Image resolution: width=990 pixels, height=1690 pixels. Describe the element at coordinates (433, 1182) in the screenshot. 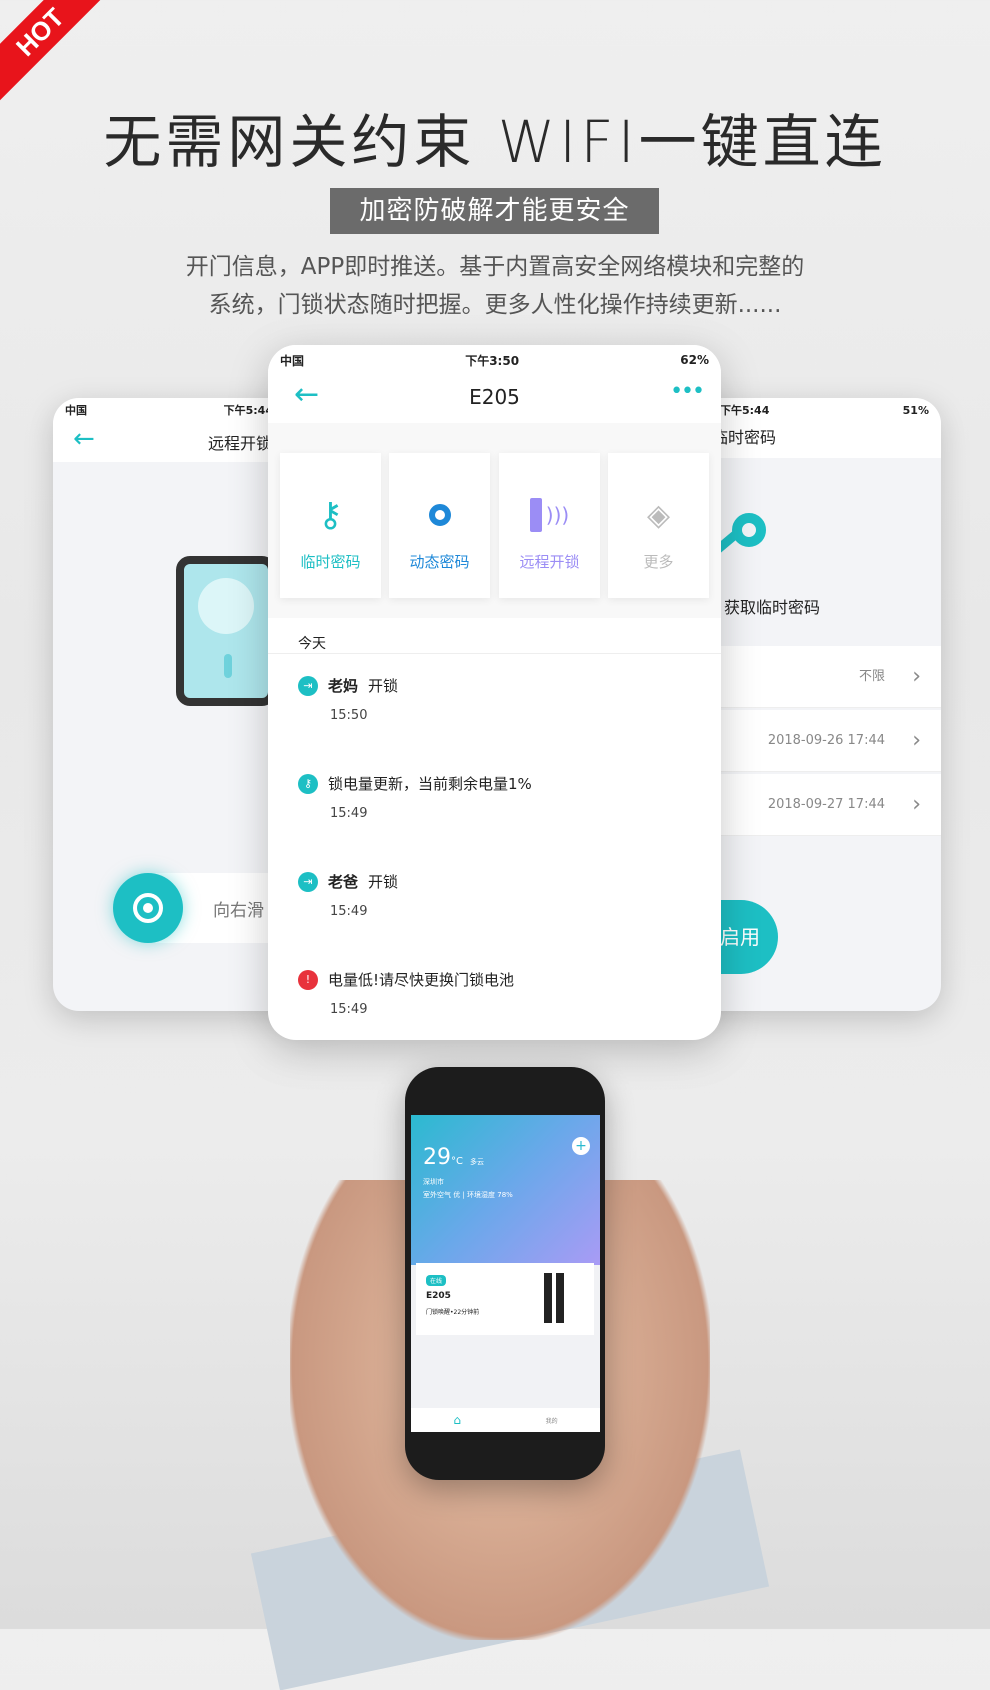

I see `city: 深圳市` at that location.